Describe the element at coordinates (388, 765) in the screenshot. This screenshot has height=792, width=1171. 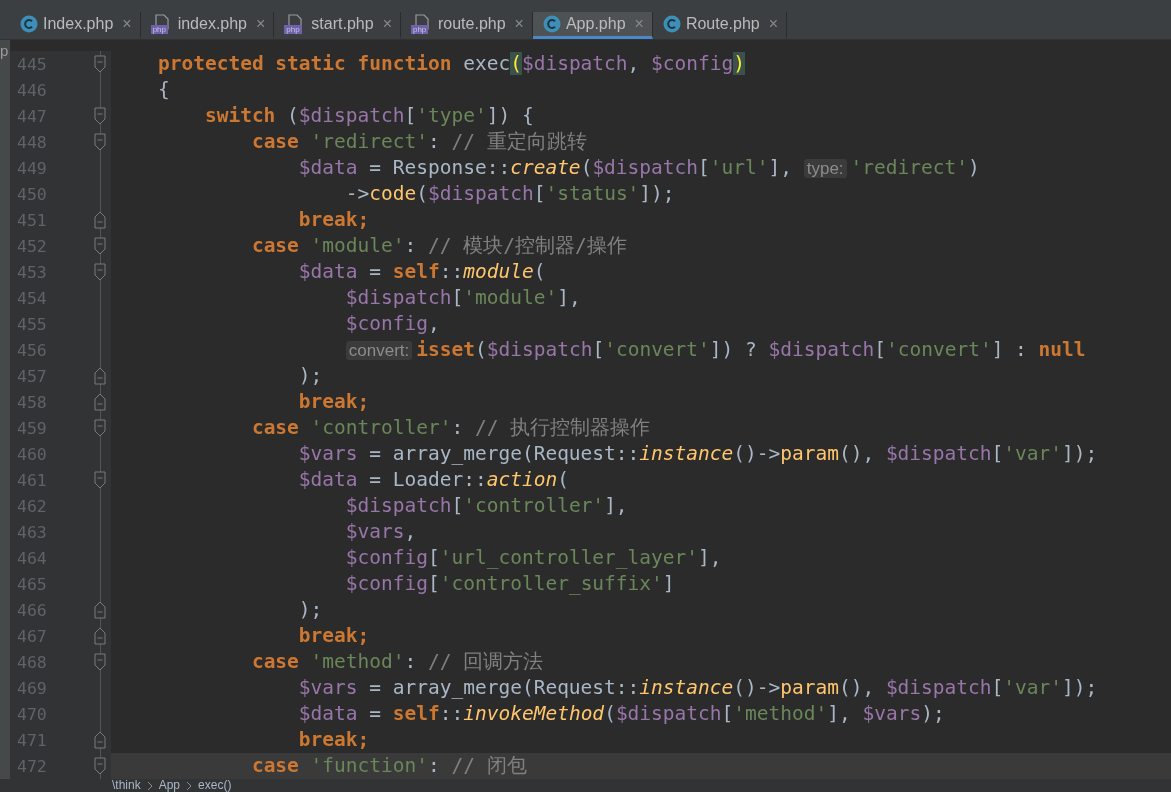
I see `code-line: case 'function': // 闭包` at that location.